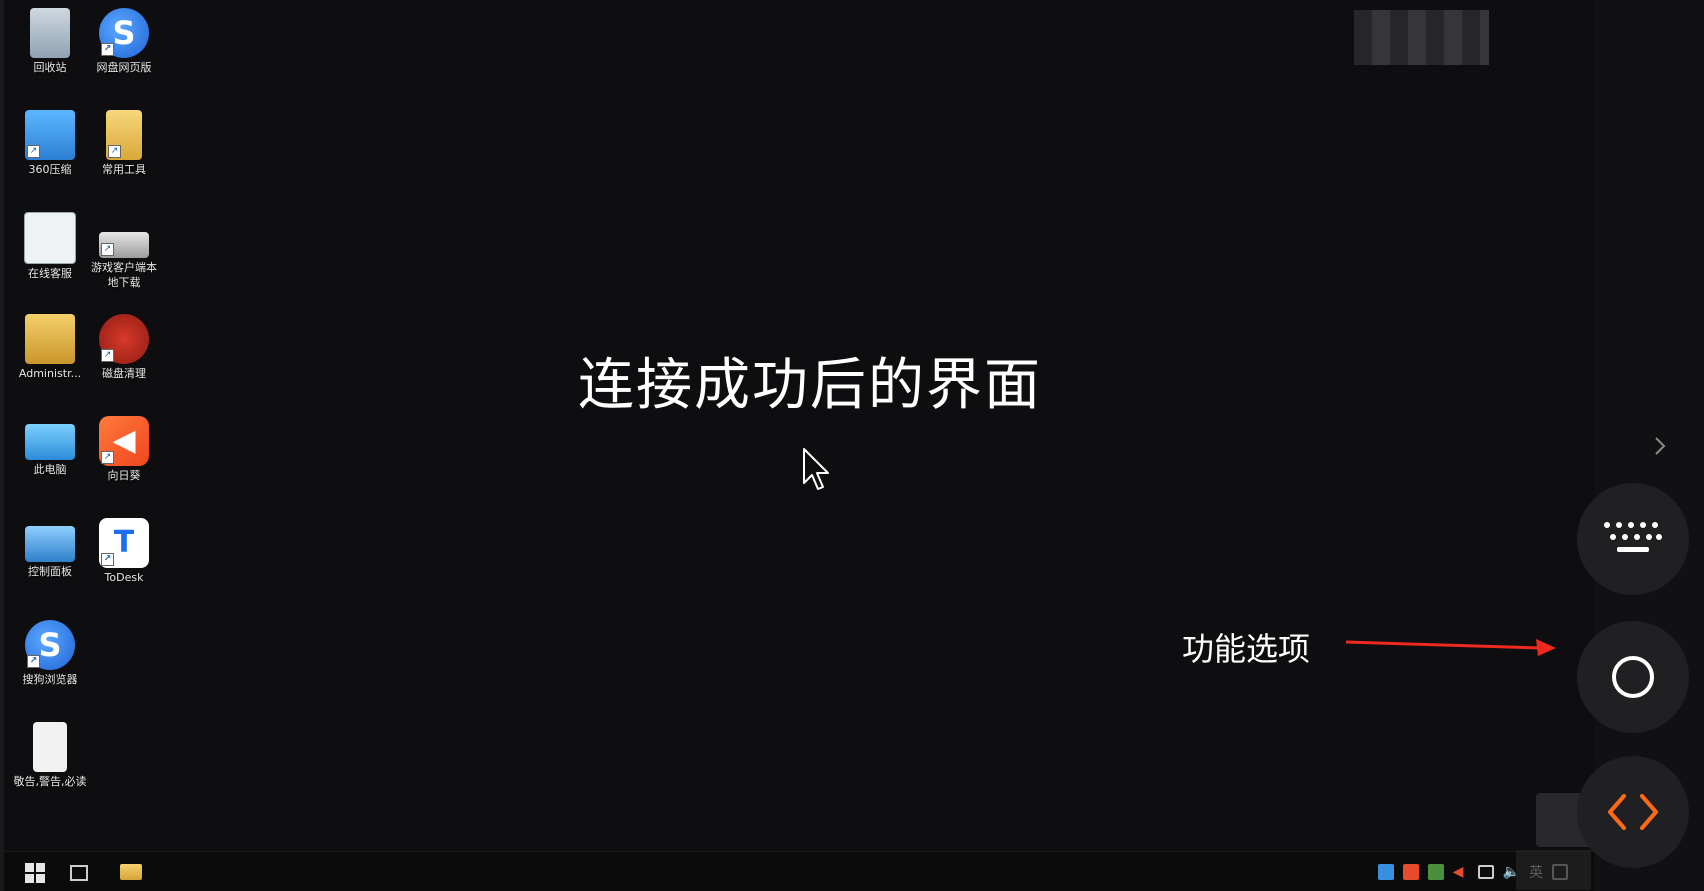 The width and height of the screenshot is (1704, 891). What do you see at coordinates (1246, 649) in the screenshot?
I see `function-options-annotation: 功能选项` at bounding box center [1246, 649].